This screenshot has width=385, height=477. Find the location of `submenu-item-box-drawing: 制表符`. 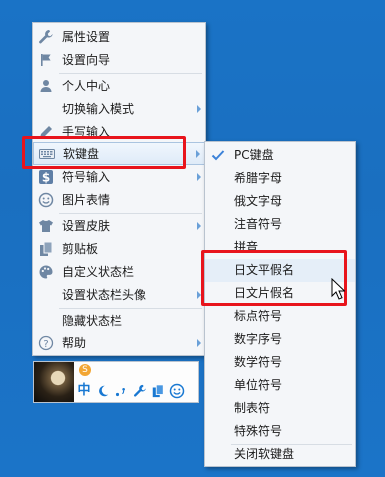

submenu-item-box-drawing: 制表符 is located at coordinates (280, 408).